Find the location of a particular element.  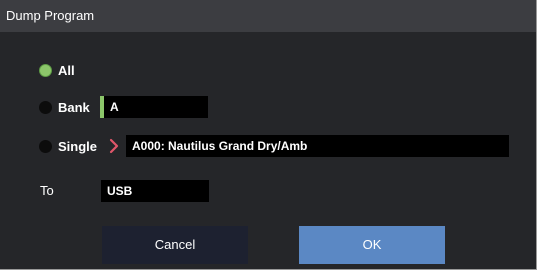

radio-bank-label: Bank is located at coordinates (74, 107).